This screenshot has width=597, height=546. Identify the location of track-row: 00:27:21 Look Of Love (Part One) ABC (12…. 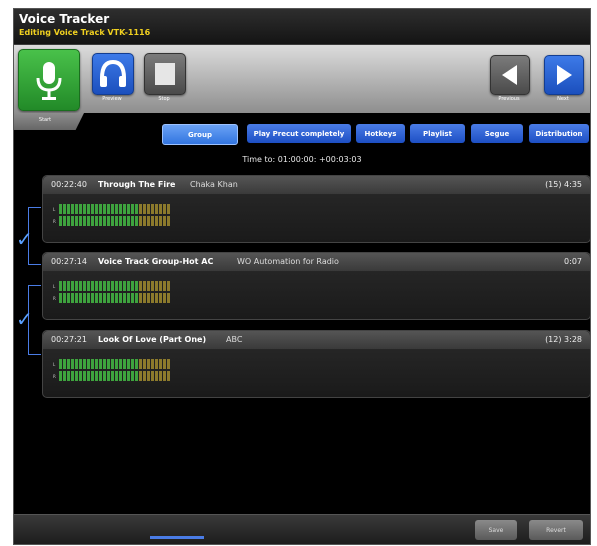
(316, 364).